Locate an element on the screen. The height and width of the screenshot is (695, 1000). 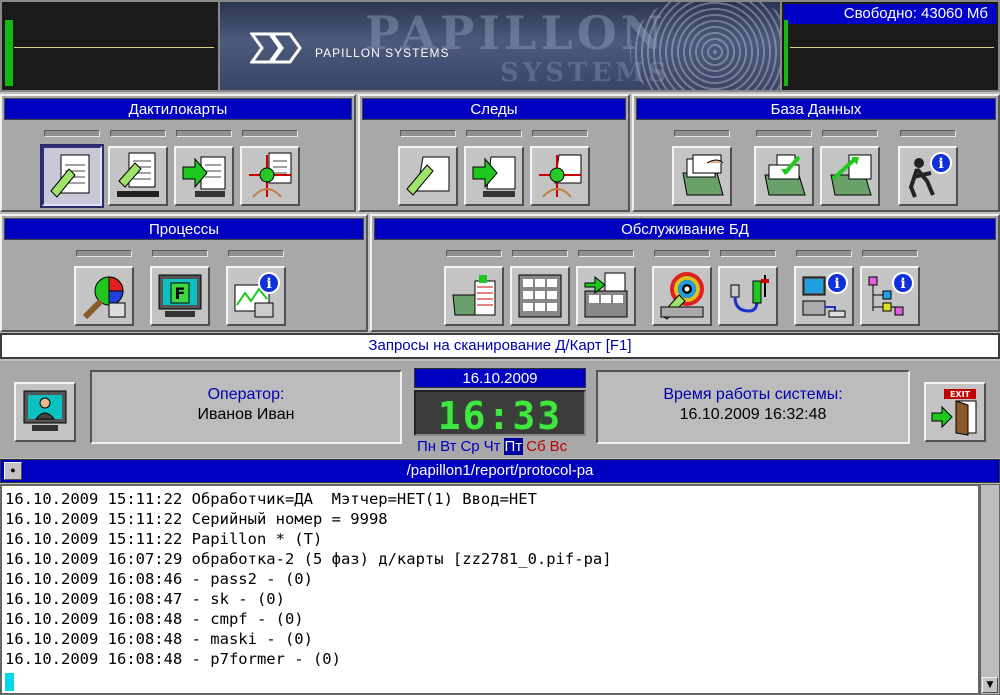
db-service-grid-icon is located at coordinates (540, 296).